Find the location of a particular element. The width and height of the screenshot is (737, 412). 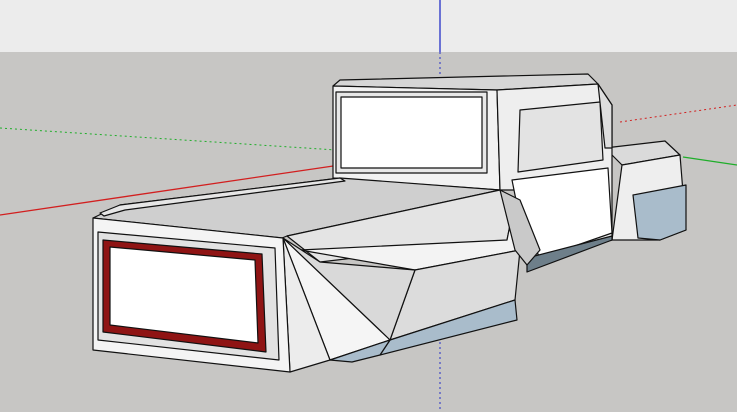

cab-side-window is located at coordinates (560, 137).